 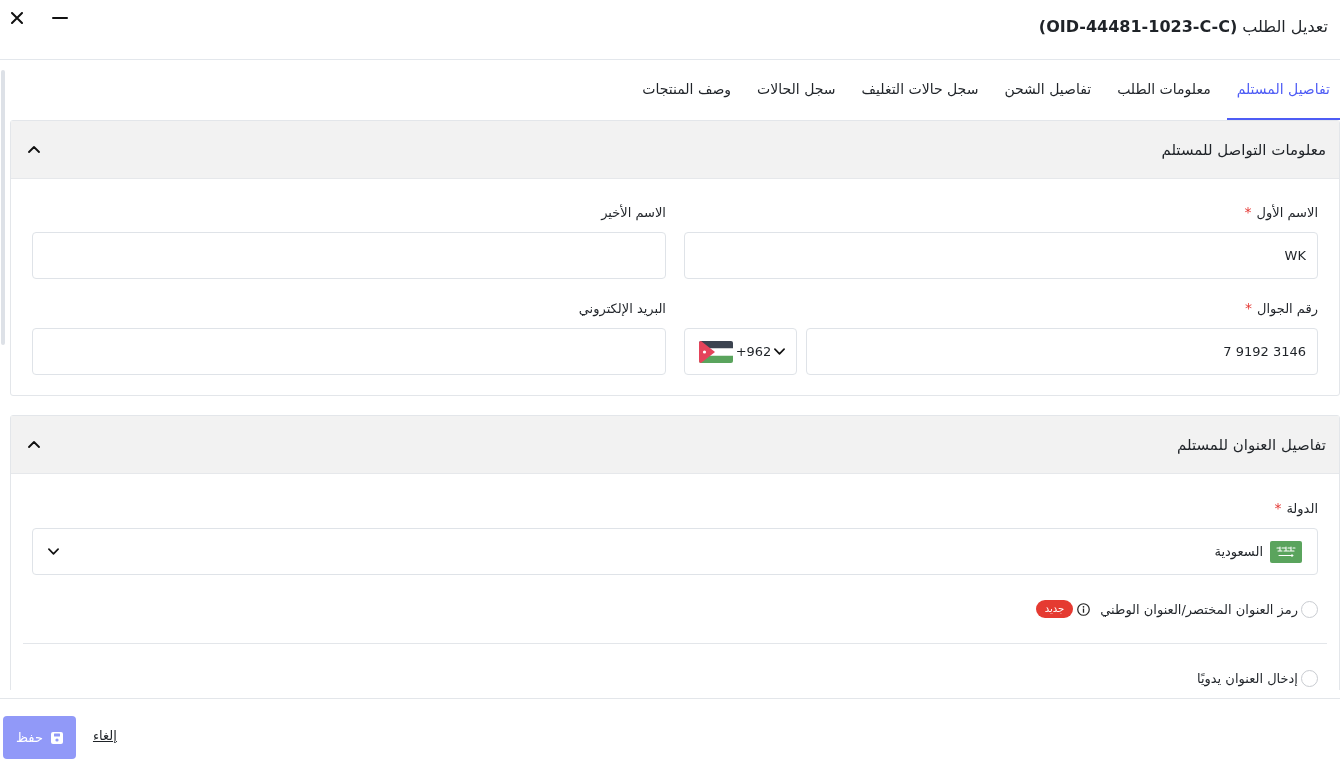 What do you see at coordinates (1302, 508) in the screenshot?
I see `field-label: الدولة` at bounding box center [1302, 508].